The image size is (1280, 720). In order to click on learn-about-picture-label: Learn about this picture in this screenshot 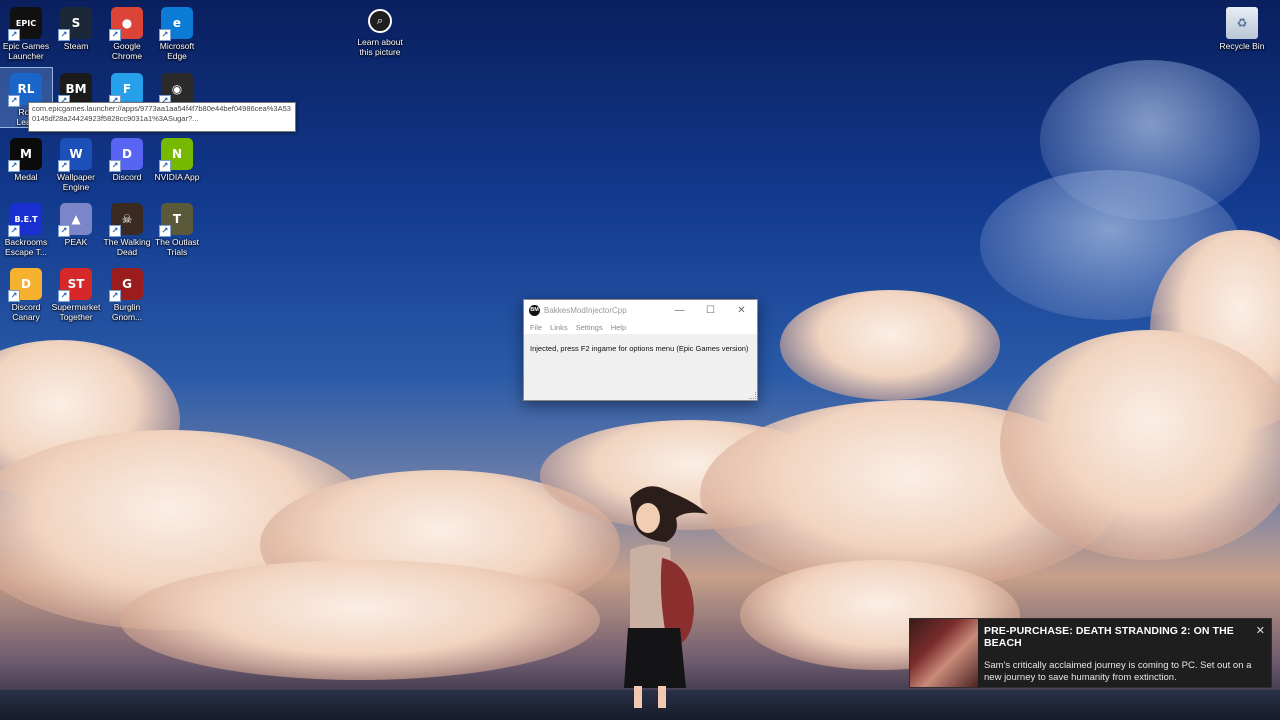, I will do `click(380, 47)`.